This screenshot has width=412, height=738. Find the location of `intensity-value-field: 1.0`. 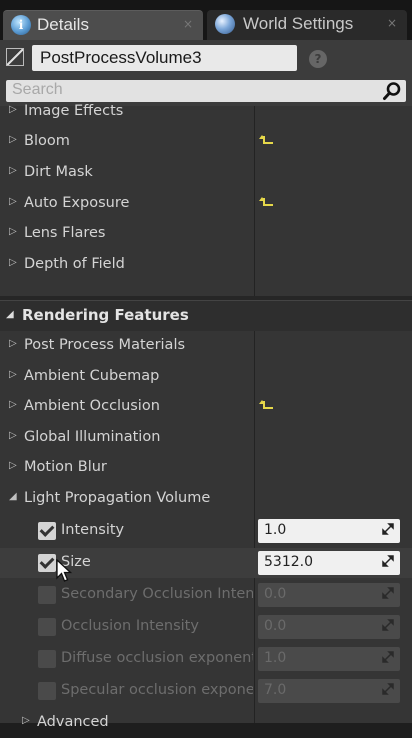

intensity-value-field: 1.0 is located at coordinates (329, 531).